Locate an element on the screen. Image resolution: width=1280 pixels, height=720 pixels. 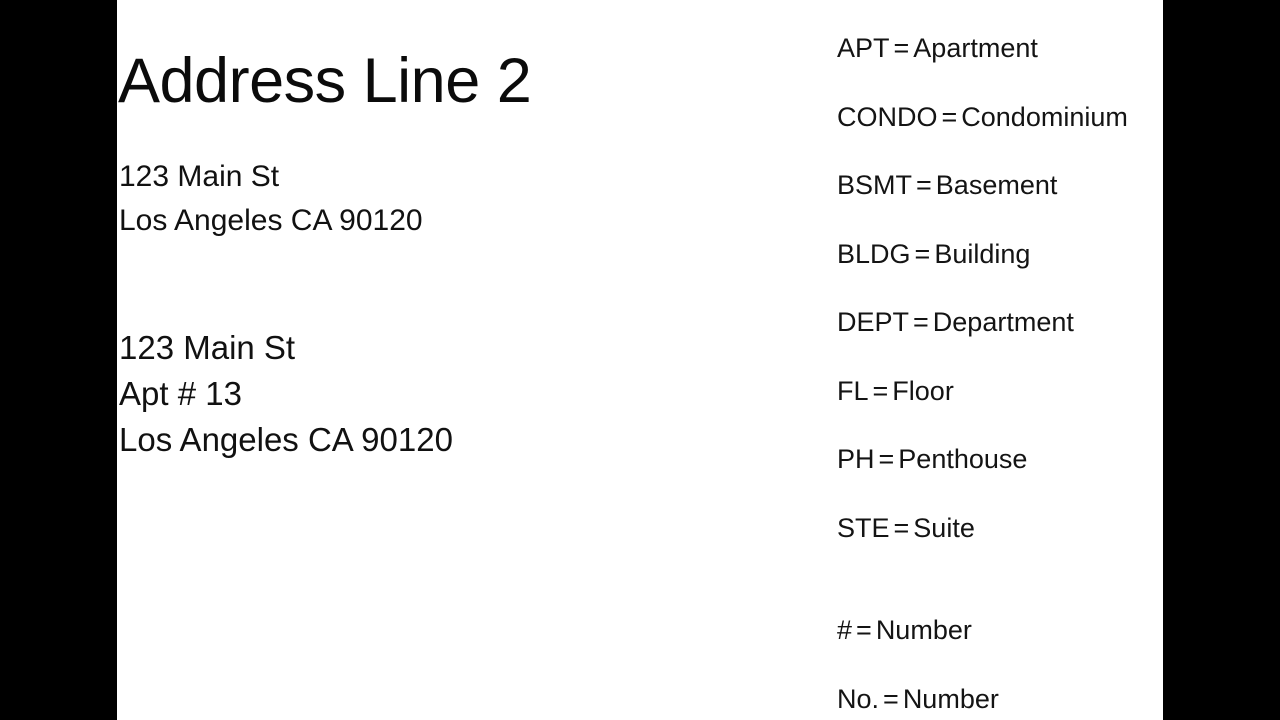
abbreviation-item-no: No. = Number is located at coordinates (918, 699).